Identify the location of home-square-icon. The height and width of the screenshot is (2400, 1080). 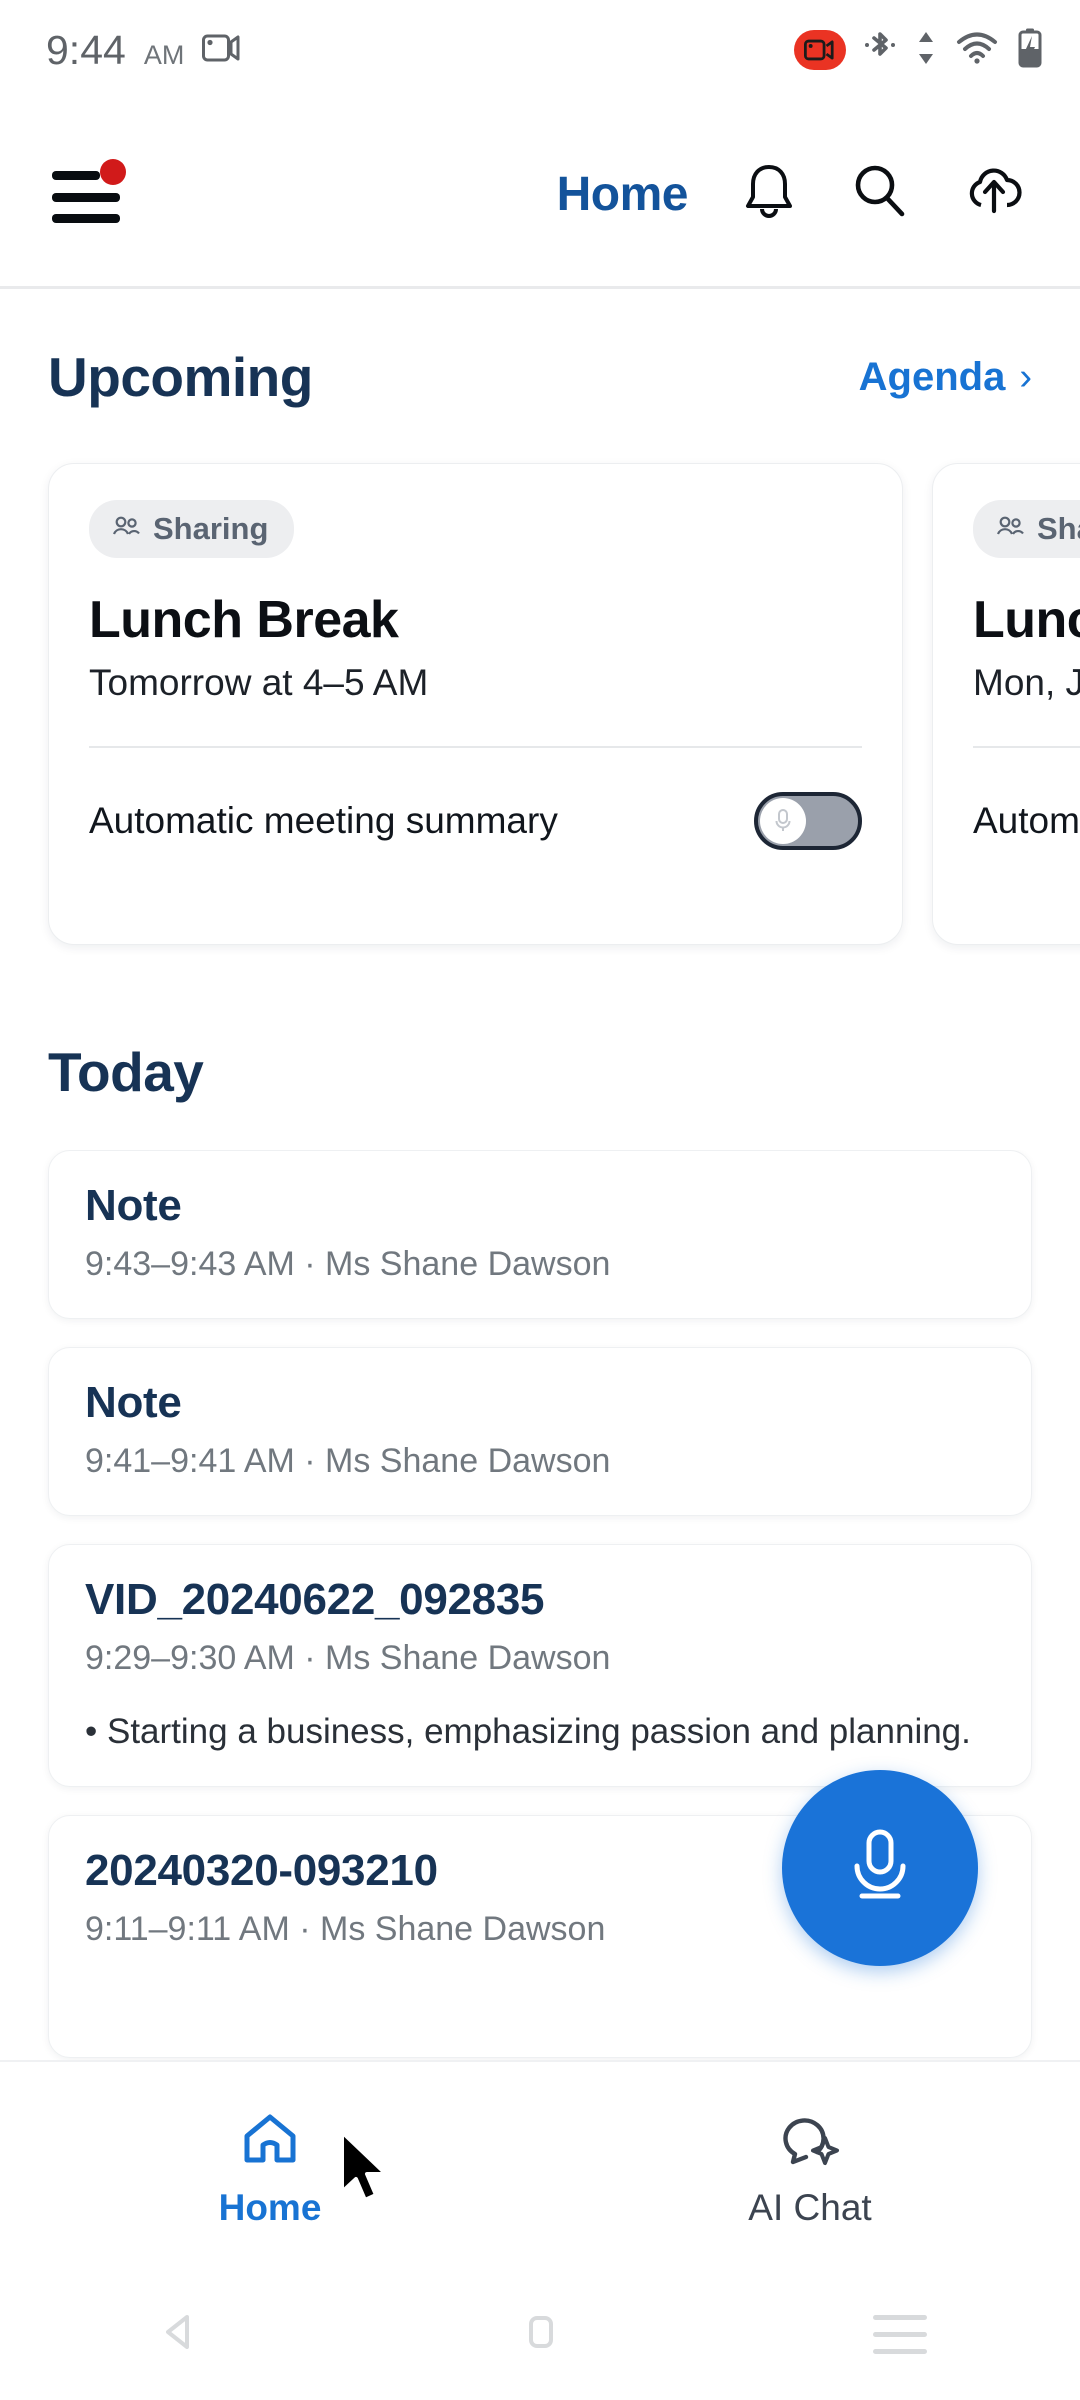
(540, 2334).